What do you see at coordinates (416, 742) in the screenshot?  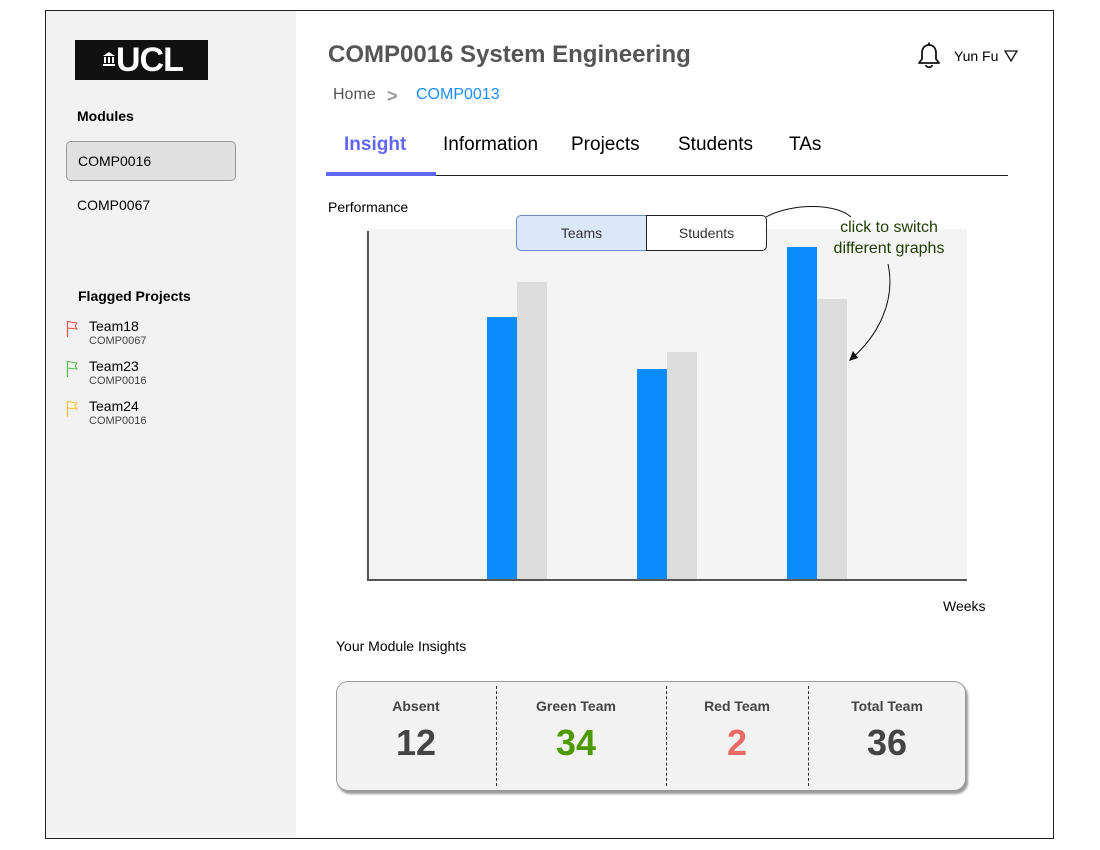 I see `stat-value: 12` at bounding box center [416, 742].